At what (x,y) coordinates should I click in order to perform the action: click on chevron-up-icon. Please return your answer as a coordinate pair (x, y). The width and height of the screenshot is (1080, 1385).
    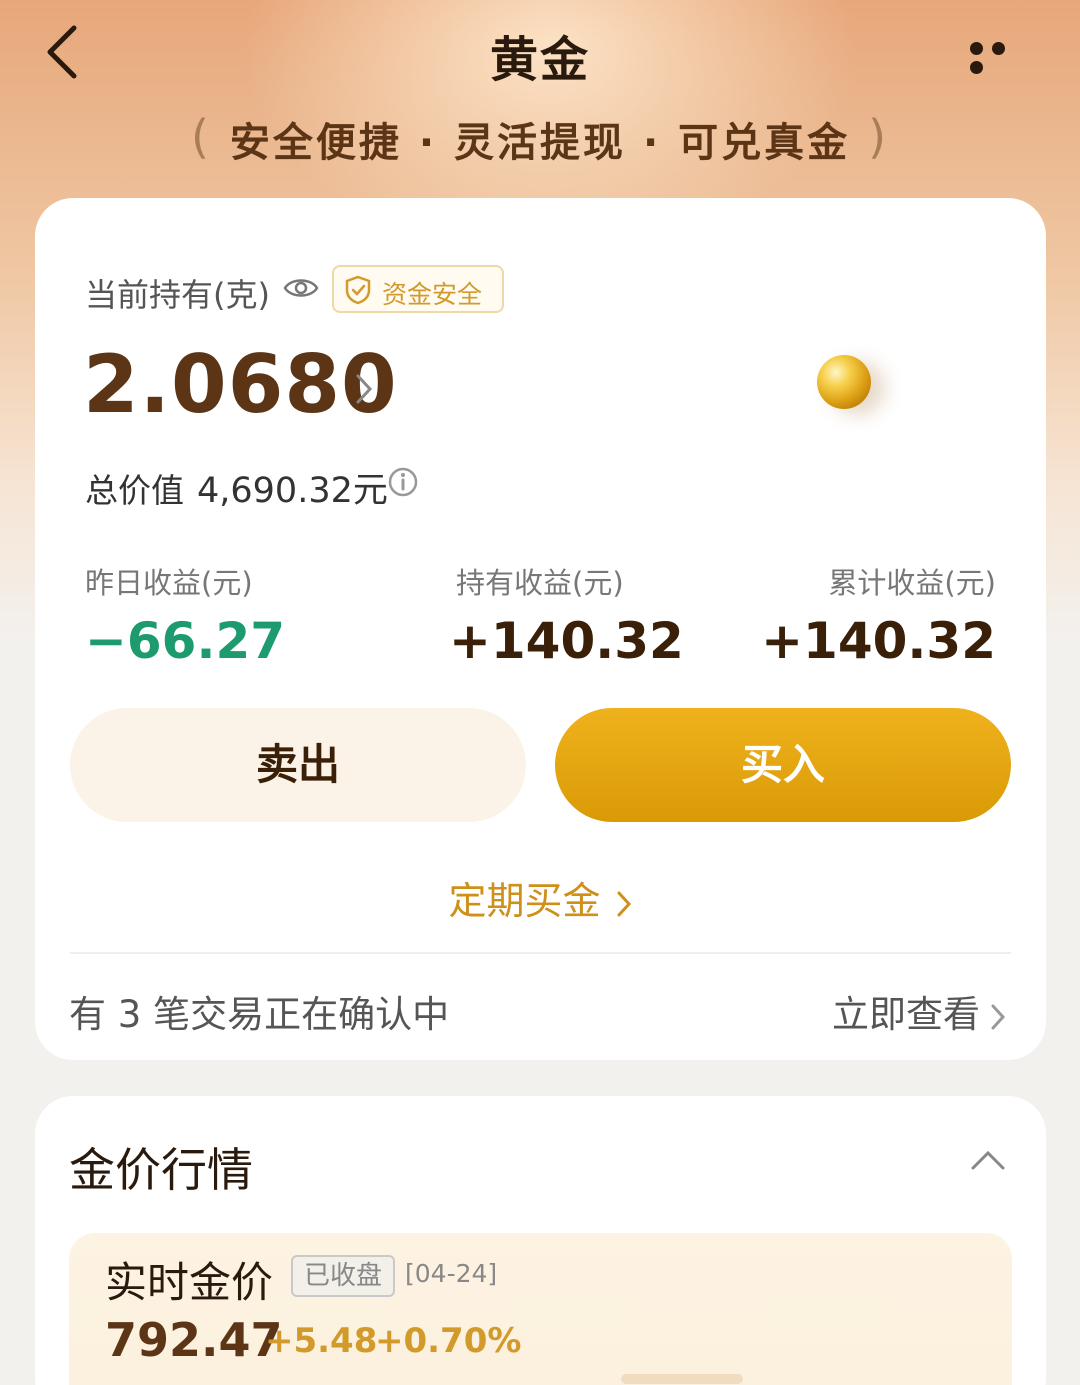
    Looking at the image, I should click on (988, 1160).